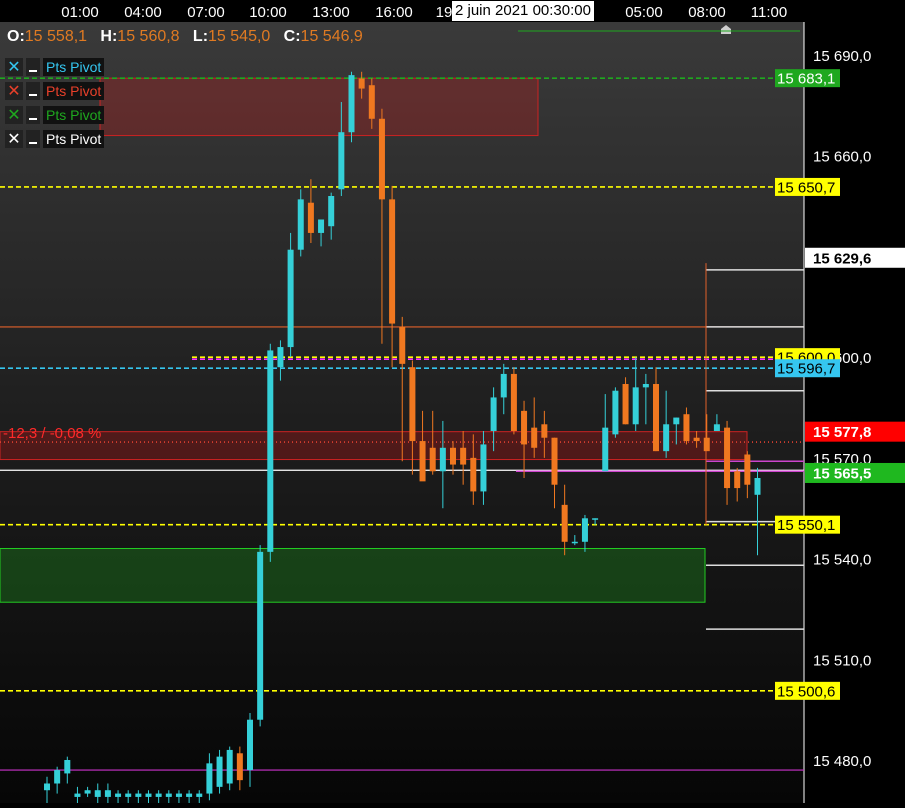 This screenshot has width=905, height=808. I want to click on legend-item-pivot-4: ✕ Pts Pivot, so click(55, 139).